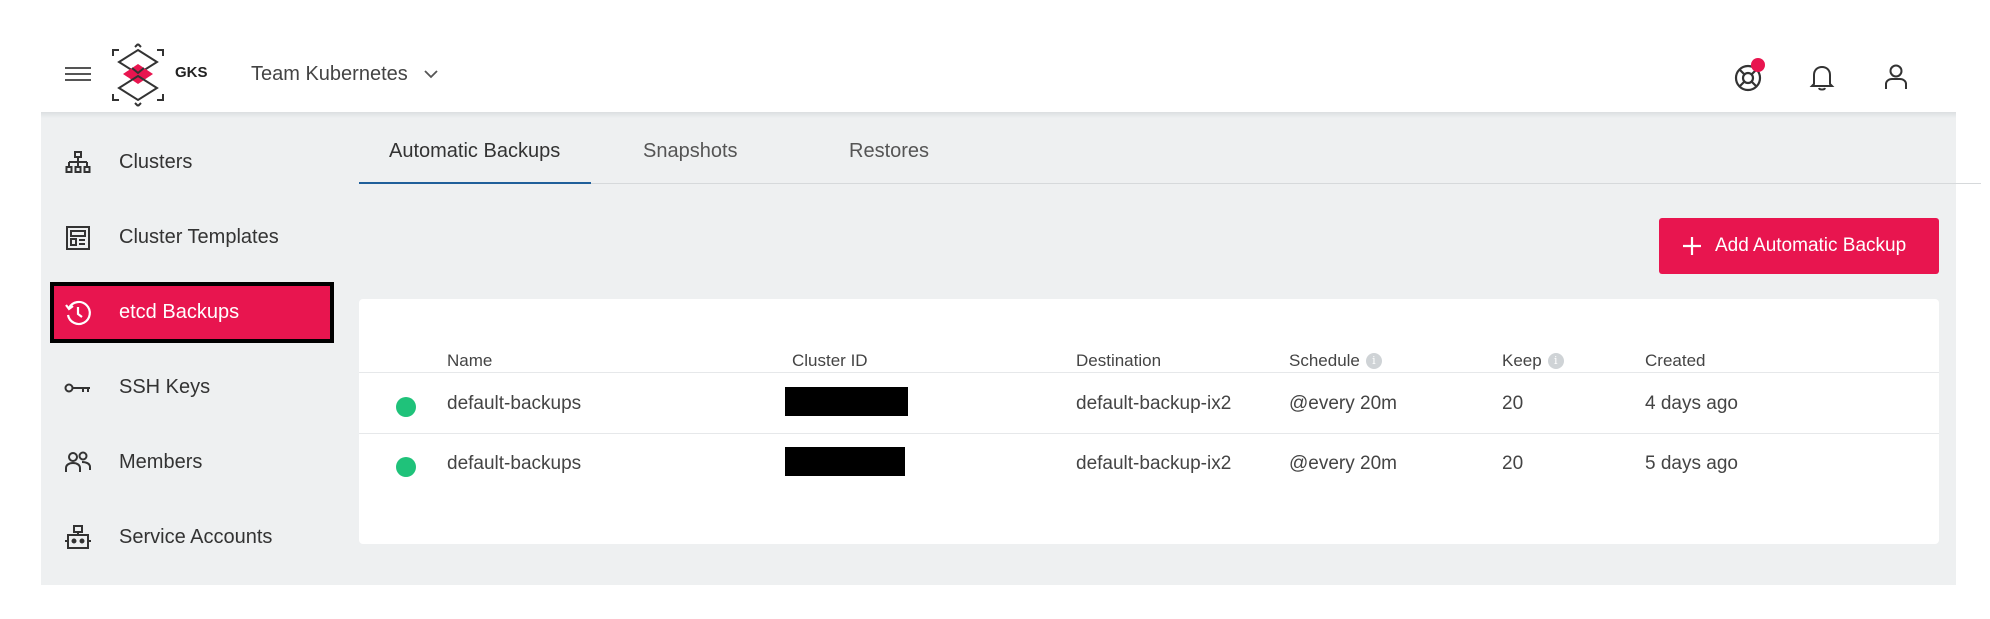 The height and width of the screenshot is (619, 1990). I want to click on gks-logo-icon, so click(138, 75).